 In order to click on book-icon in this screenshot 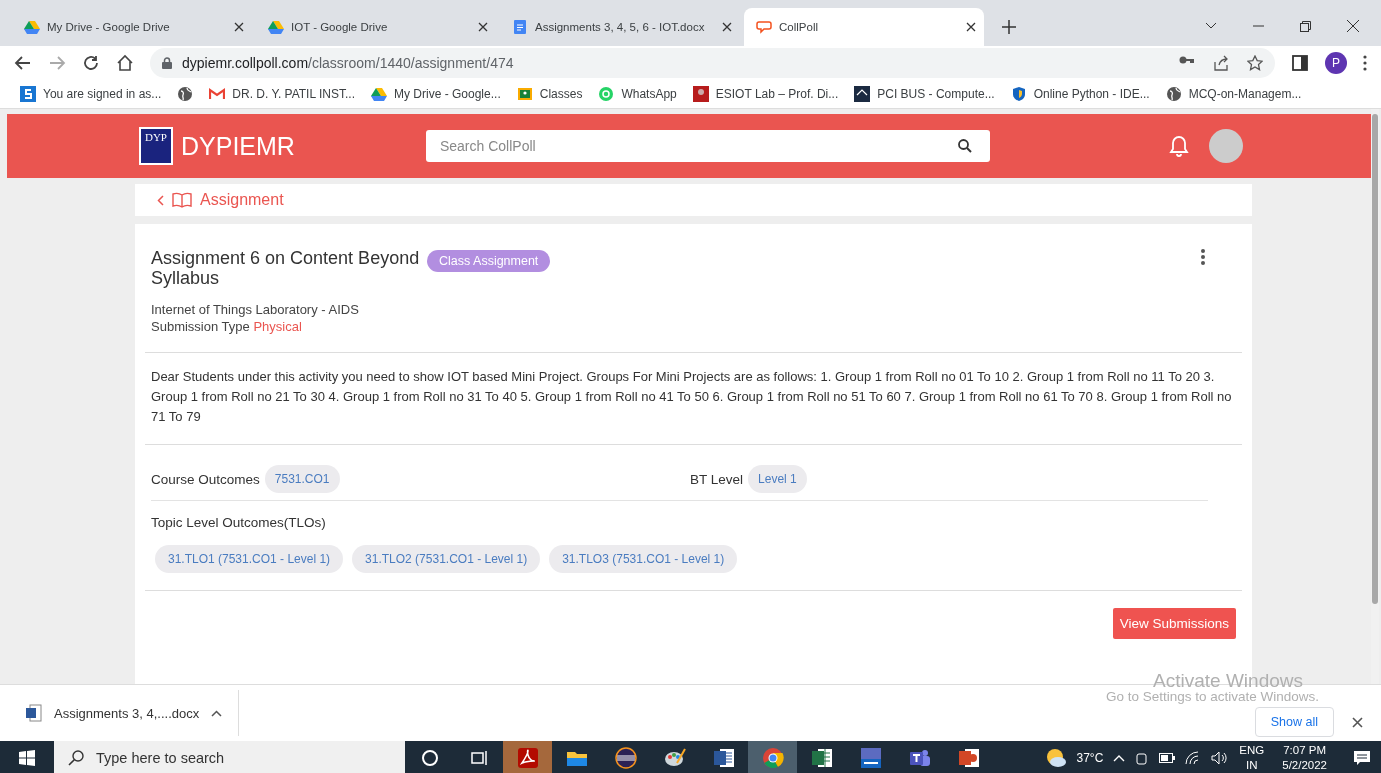, I will do `click(182, 200)`.